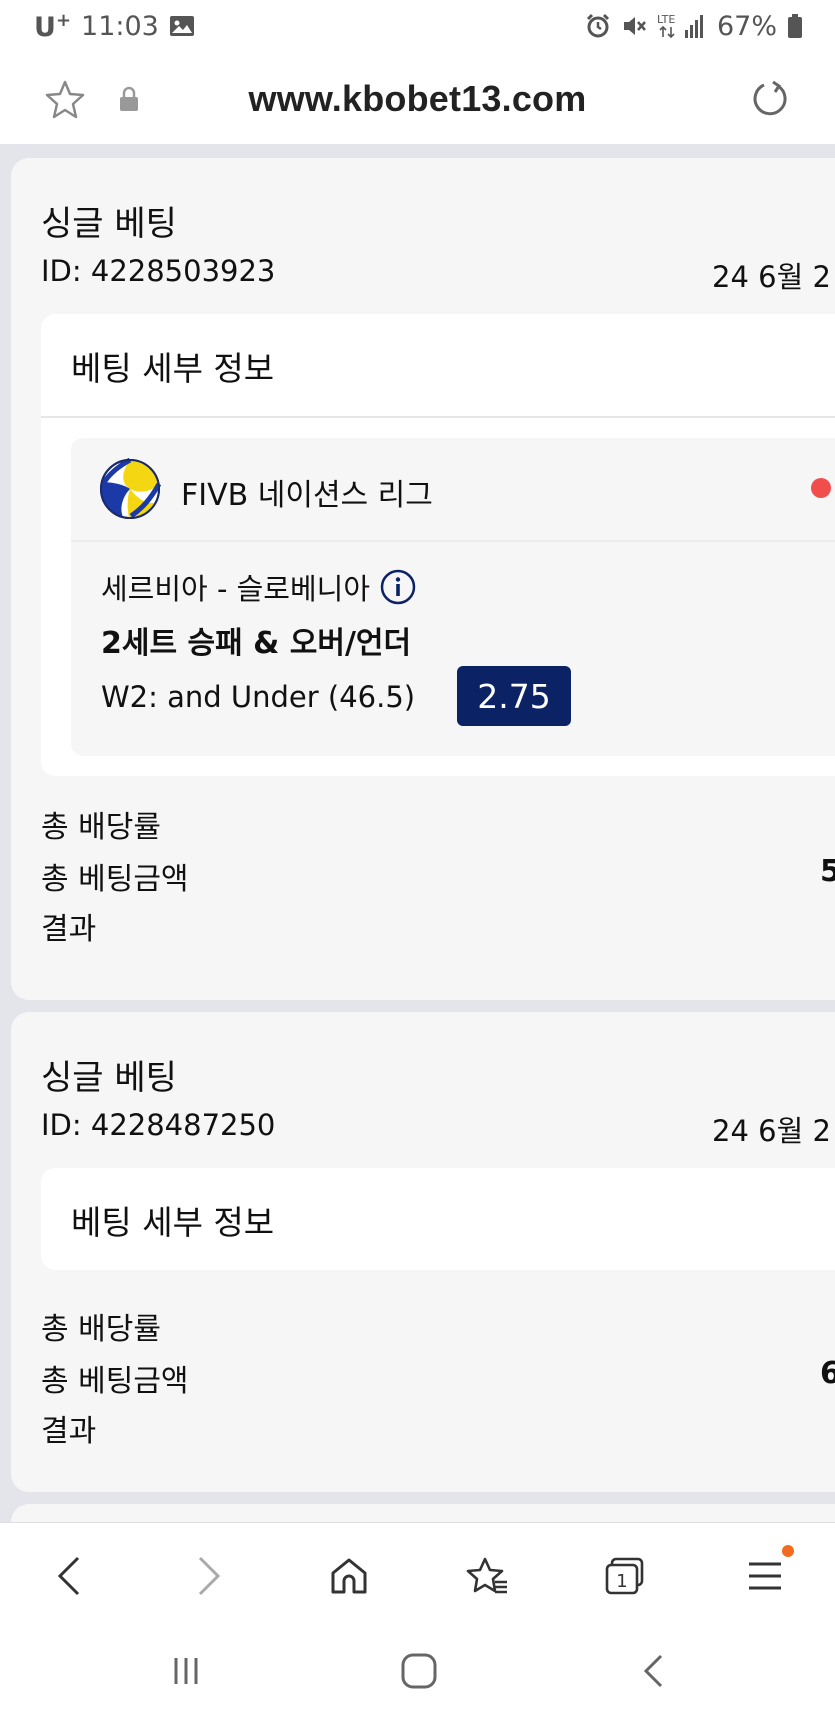  Describe the element at coordinates (514, 696) in the screenshot. I see `odds-badge: 2.75` at that location.